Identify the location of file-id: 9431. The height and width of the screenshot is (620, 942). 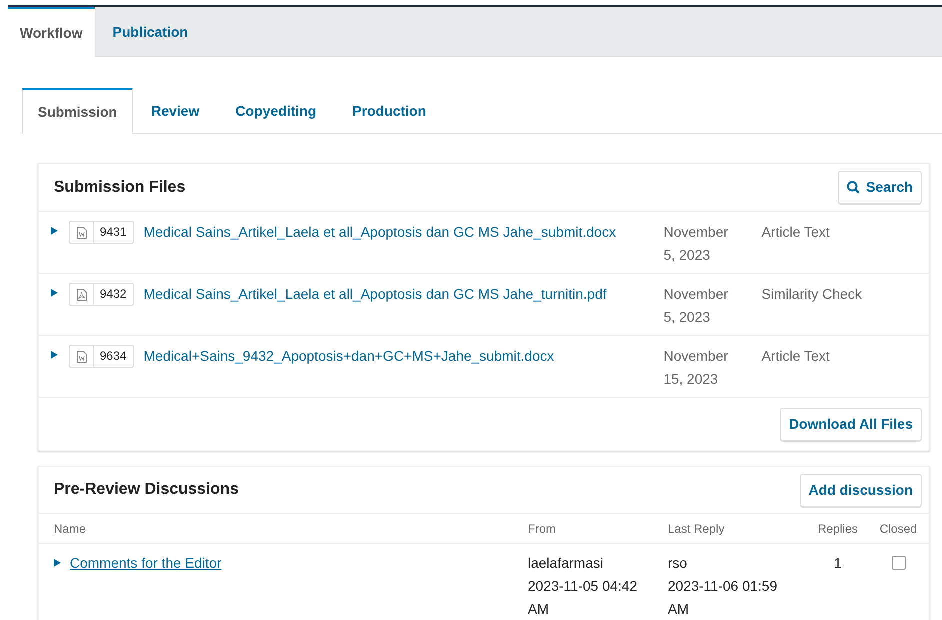
(113, 232).